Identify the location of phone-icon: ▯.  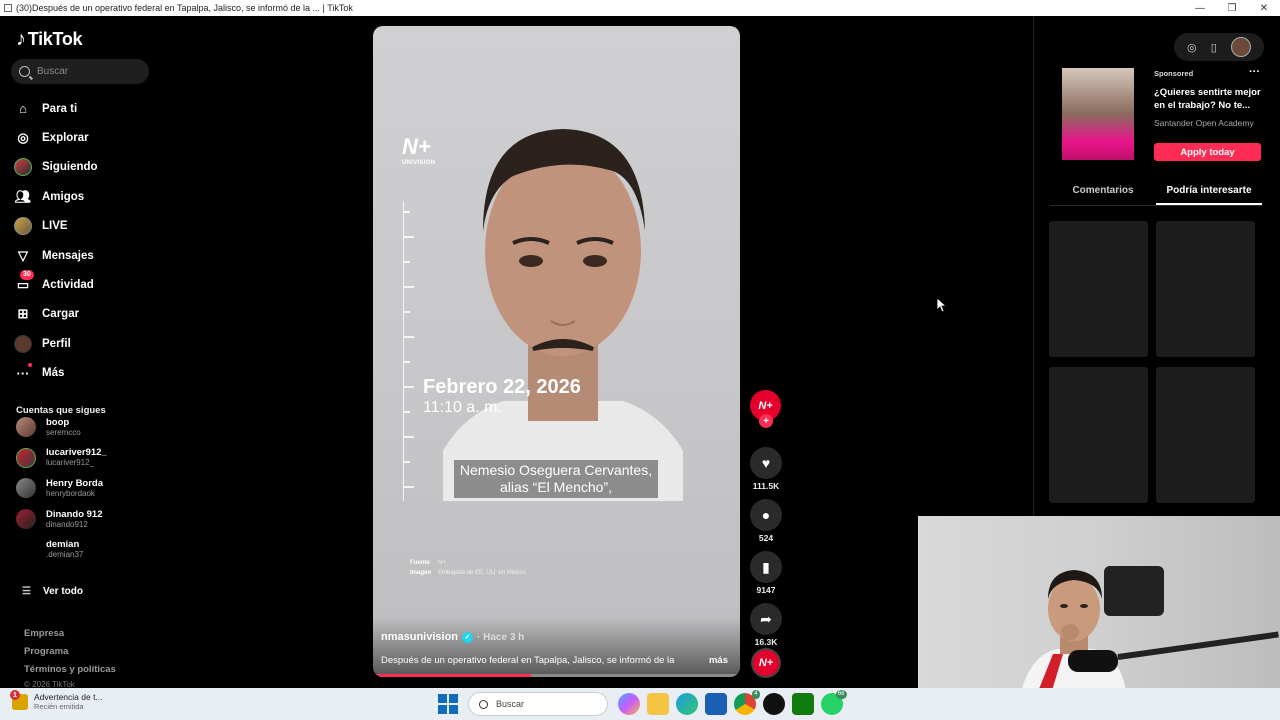
(1214, 47).